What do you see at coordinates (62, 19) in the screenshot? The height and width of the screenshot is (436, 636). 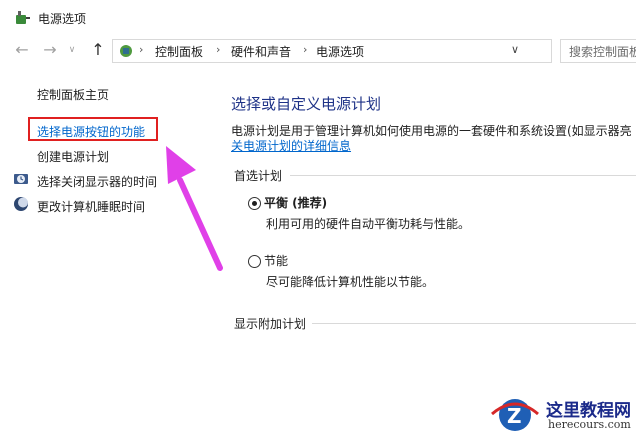 I see `window-title: 电源选项` at bounding box center [62, 19].